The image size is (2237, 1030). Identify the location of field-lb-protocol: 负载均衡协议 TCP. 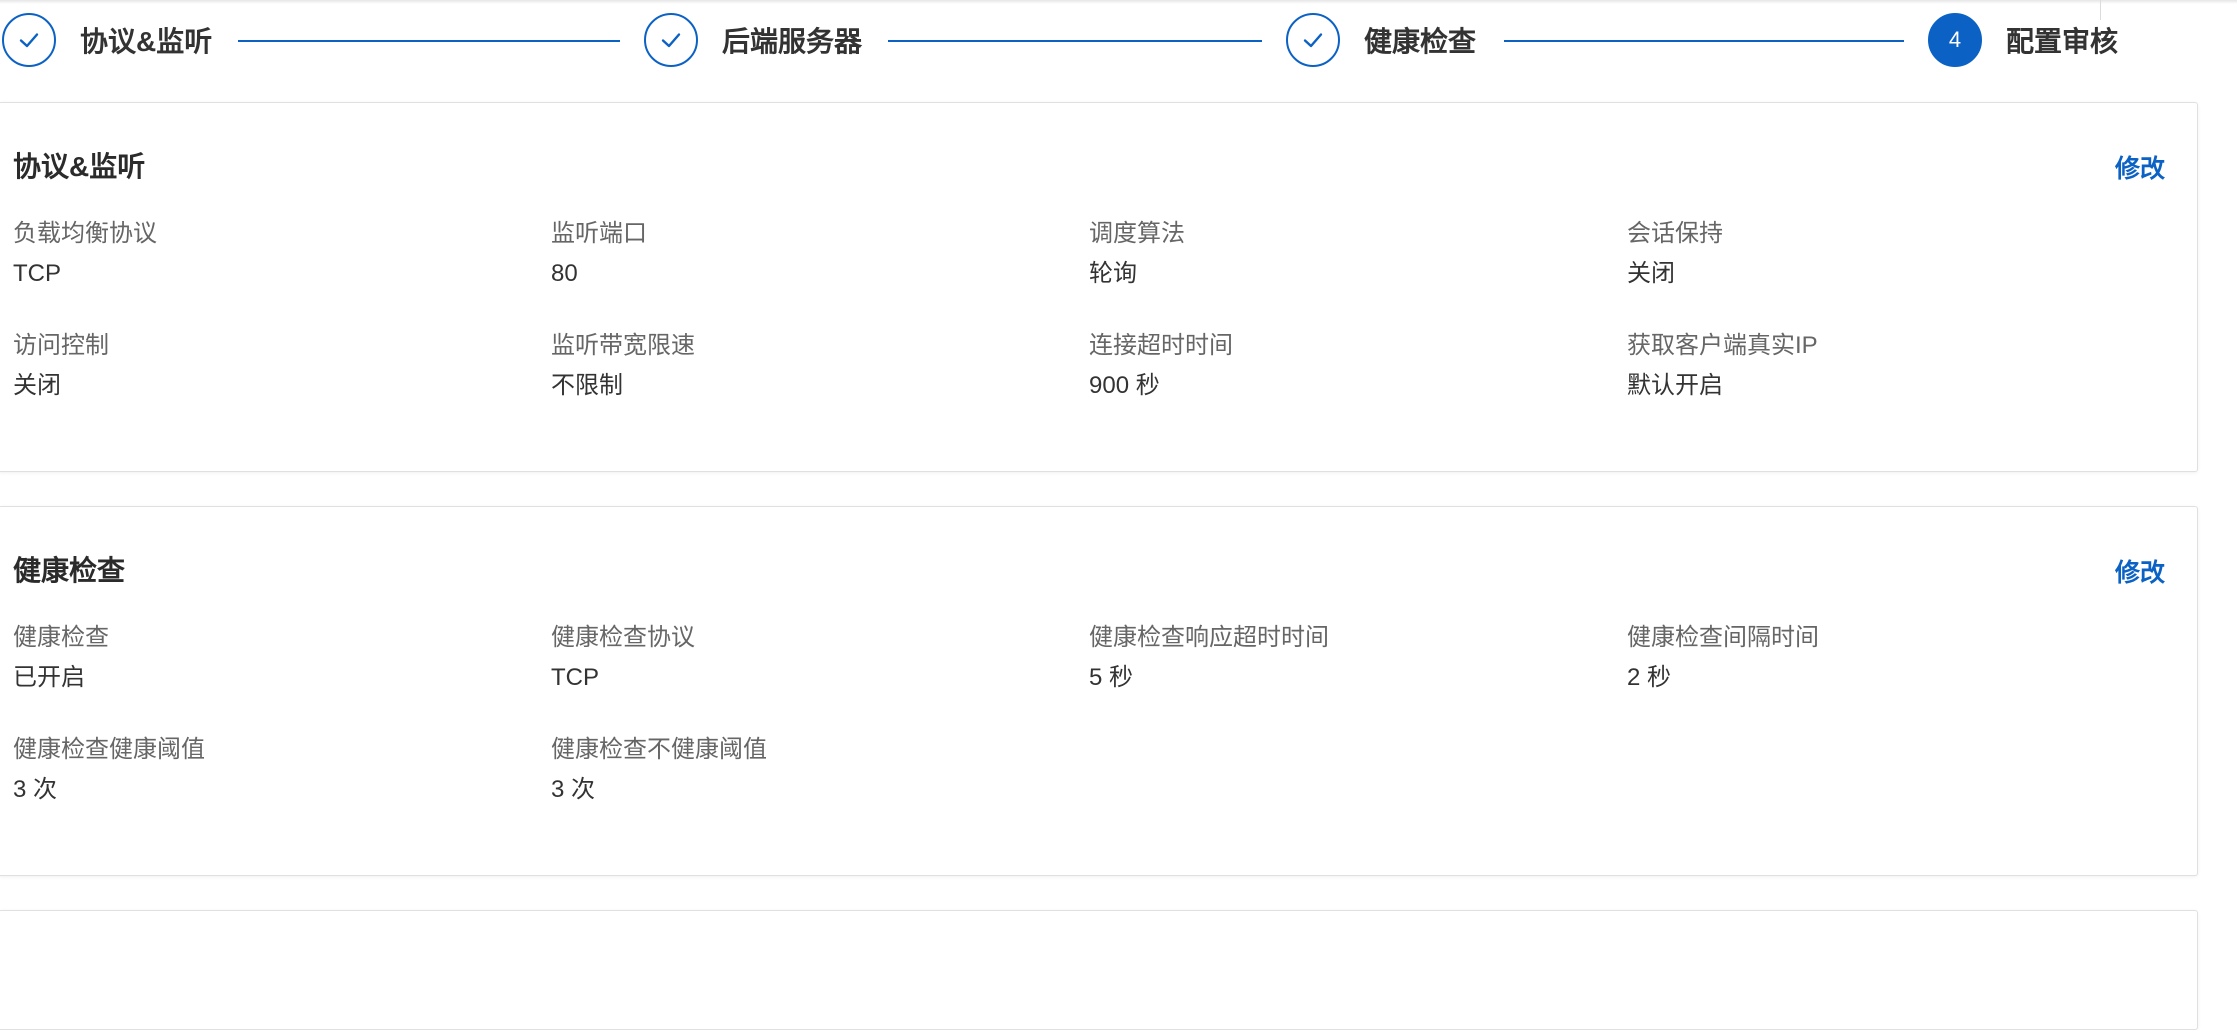
(273, 254).